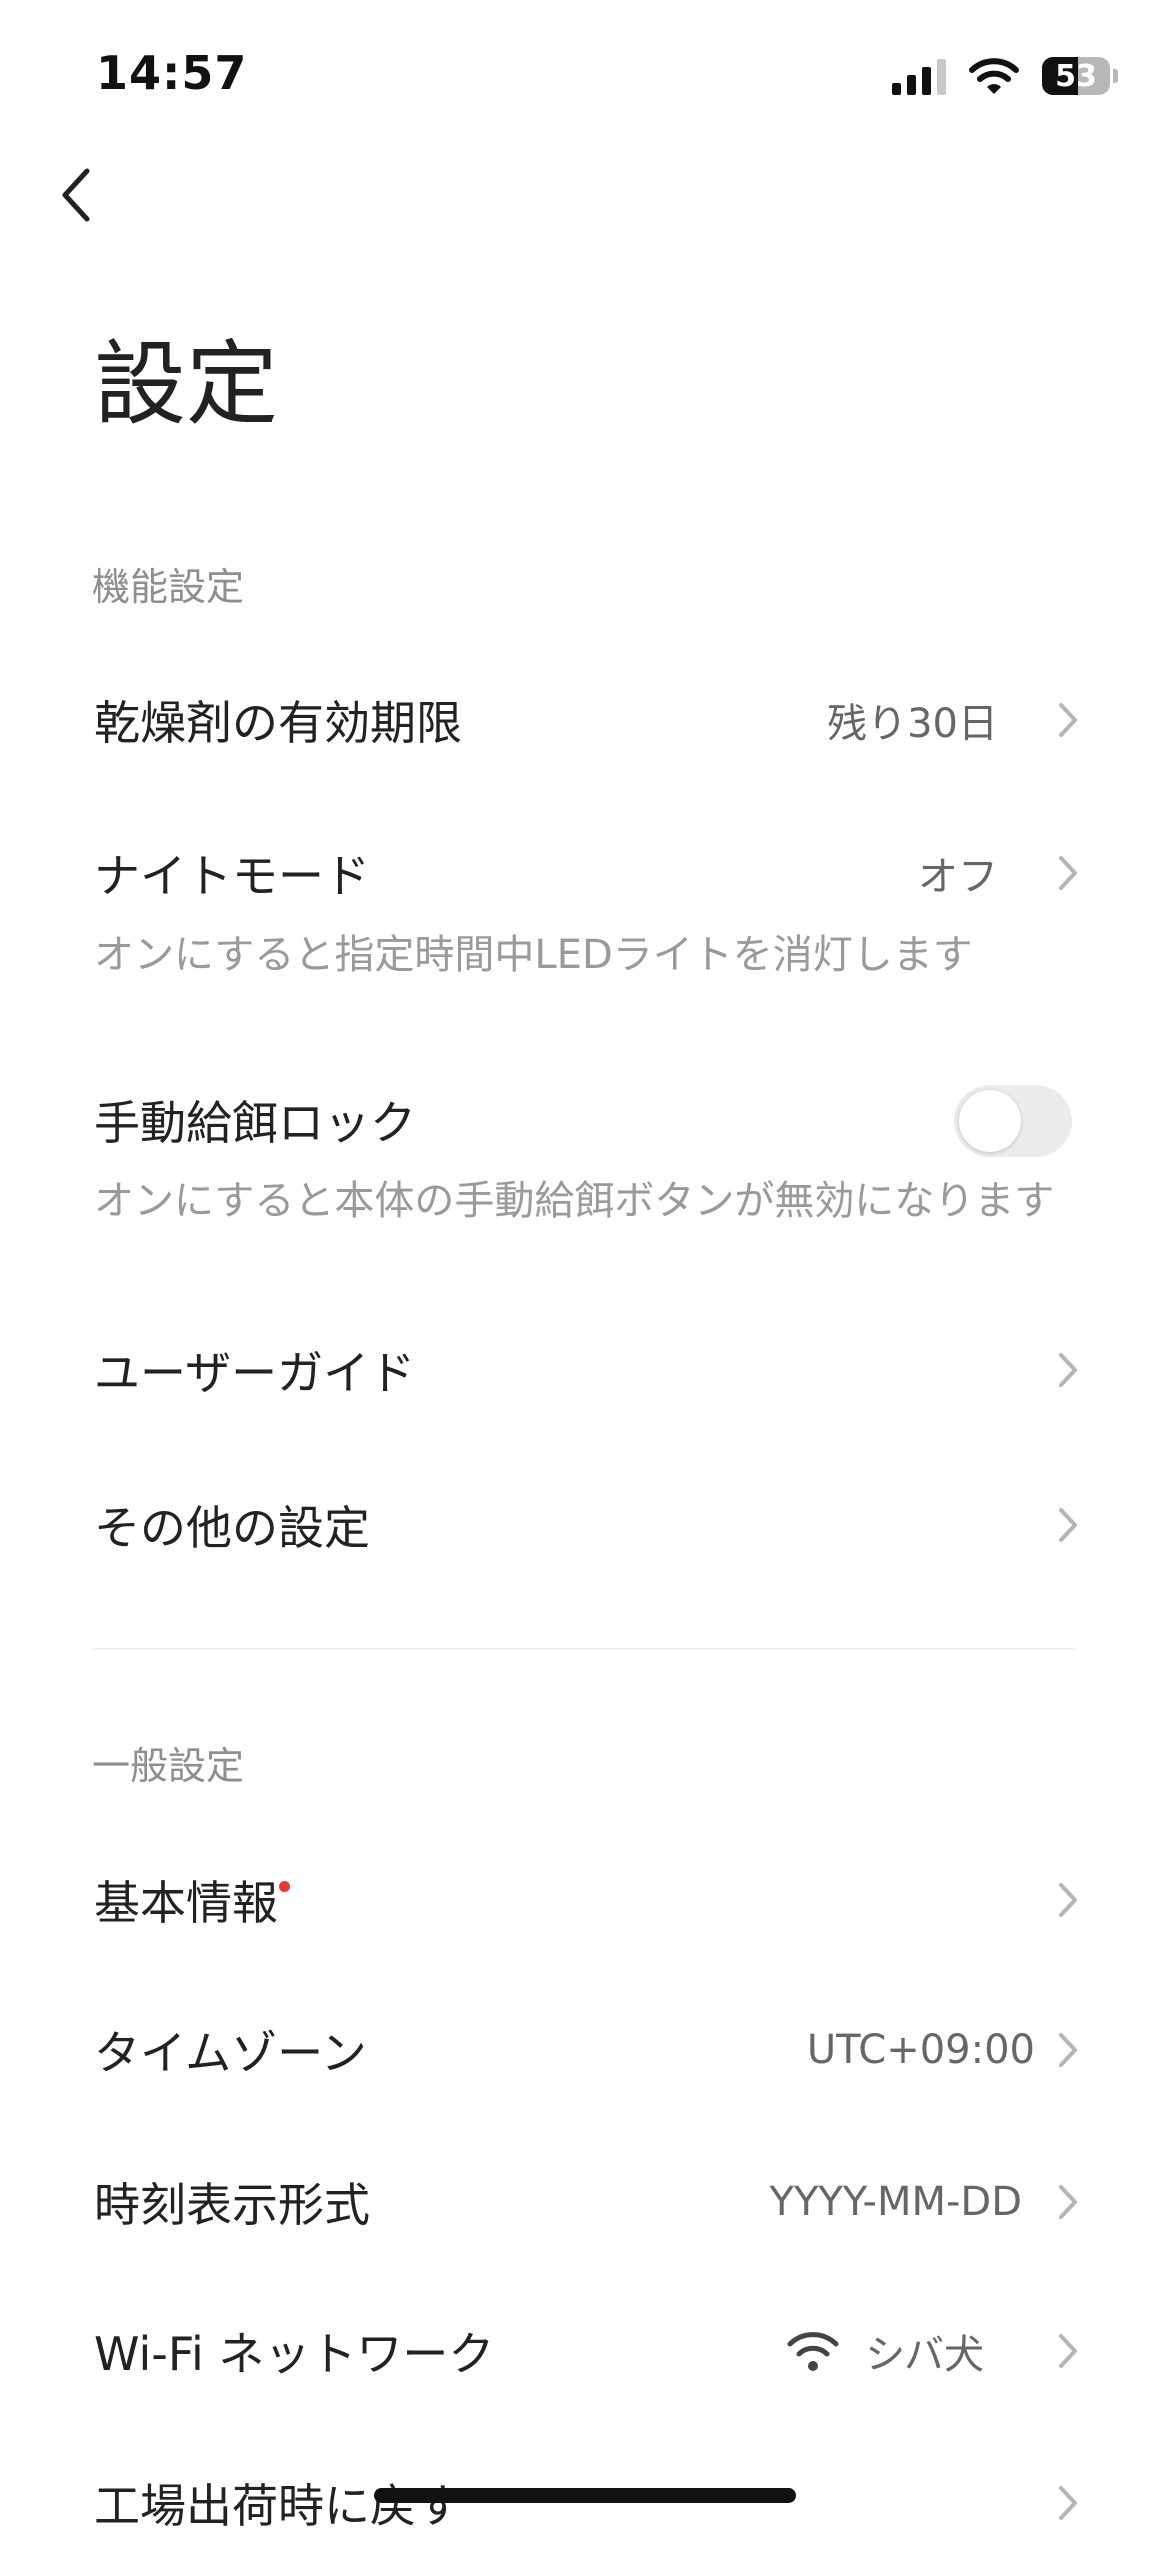 Image resolution: width=1170 pixels, height=2558 pixels. Describe the element at coordinates (912, 724) in the screenshot. I see `desiccant-remaining-value: 残り30日` at that location.